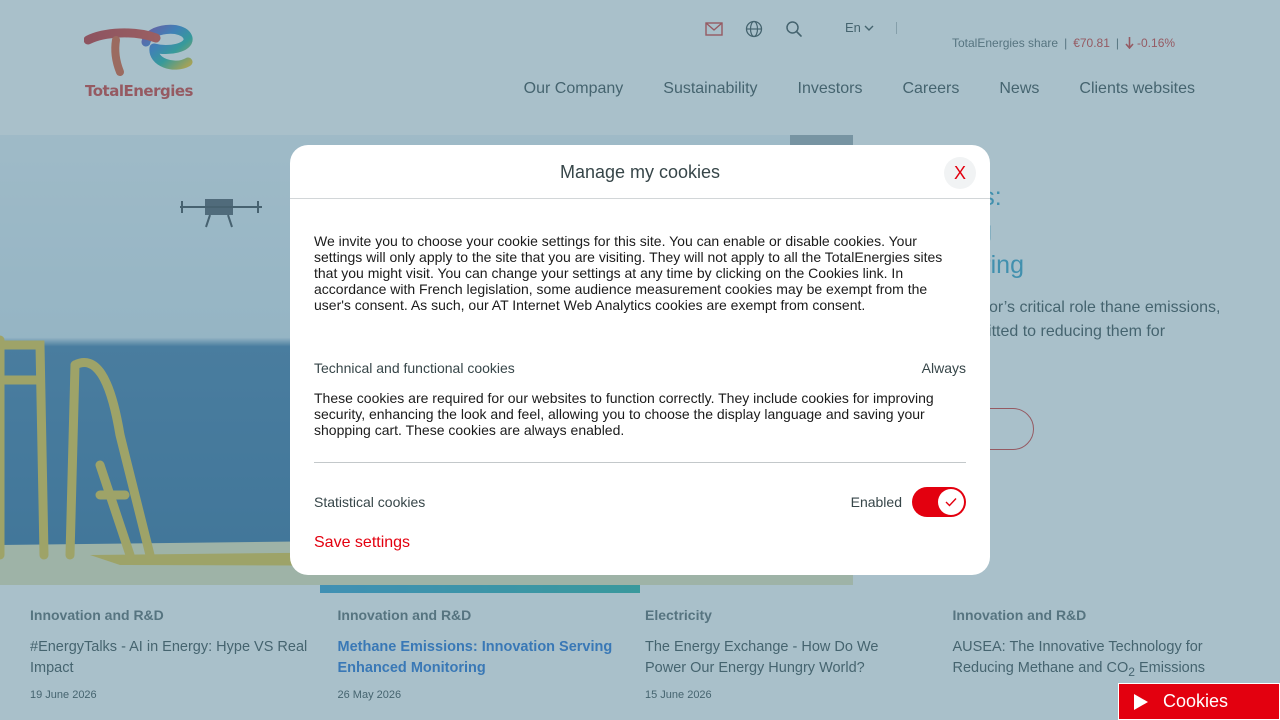 The image size is (1280, 720). Describe the element at coordinates (370, 502) in the screenshot. I see `statistical-cookies-title: Statistical cookies` at that location.